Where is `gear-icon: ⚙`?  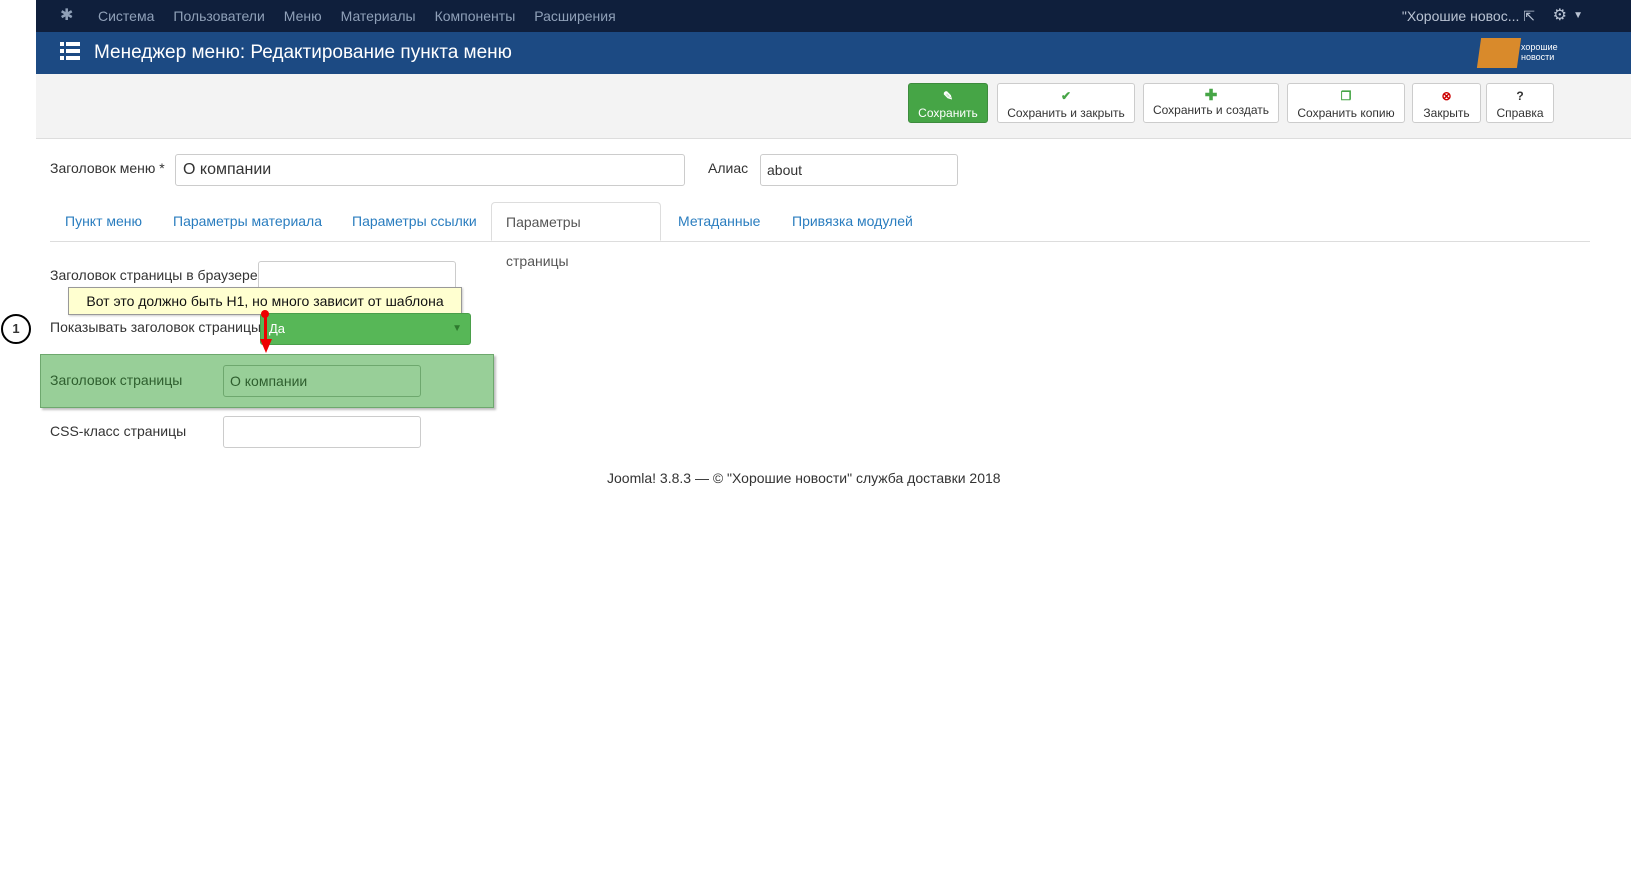
gear-icon: ⚙ is located at coordinates (1560, 16).